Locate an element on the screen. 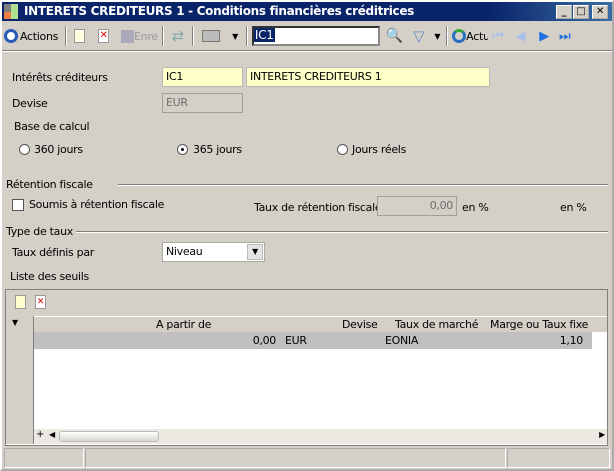 Image resolution: width=614 pixels, height=471 pixels. type-taux-section-title: Type de taux is located at coordinates (39, 231).